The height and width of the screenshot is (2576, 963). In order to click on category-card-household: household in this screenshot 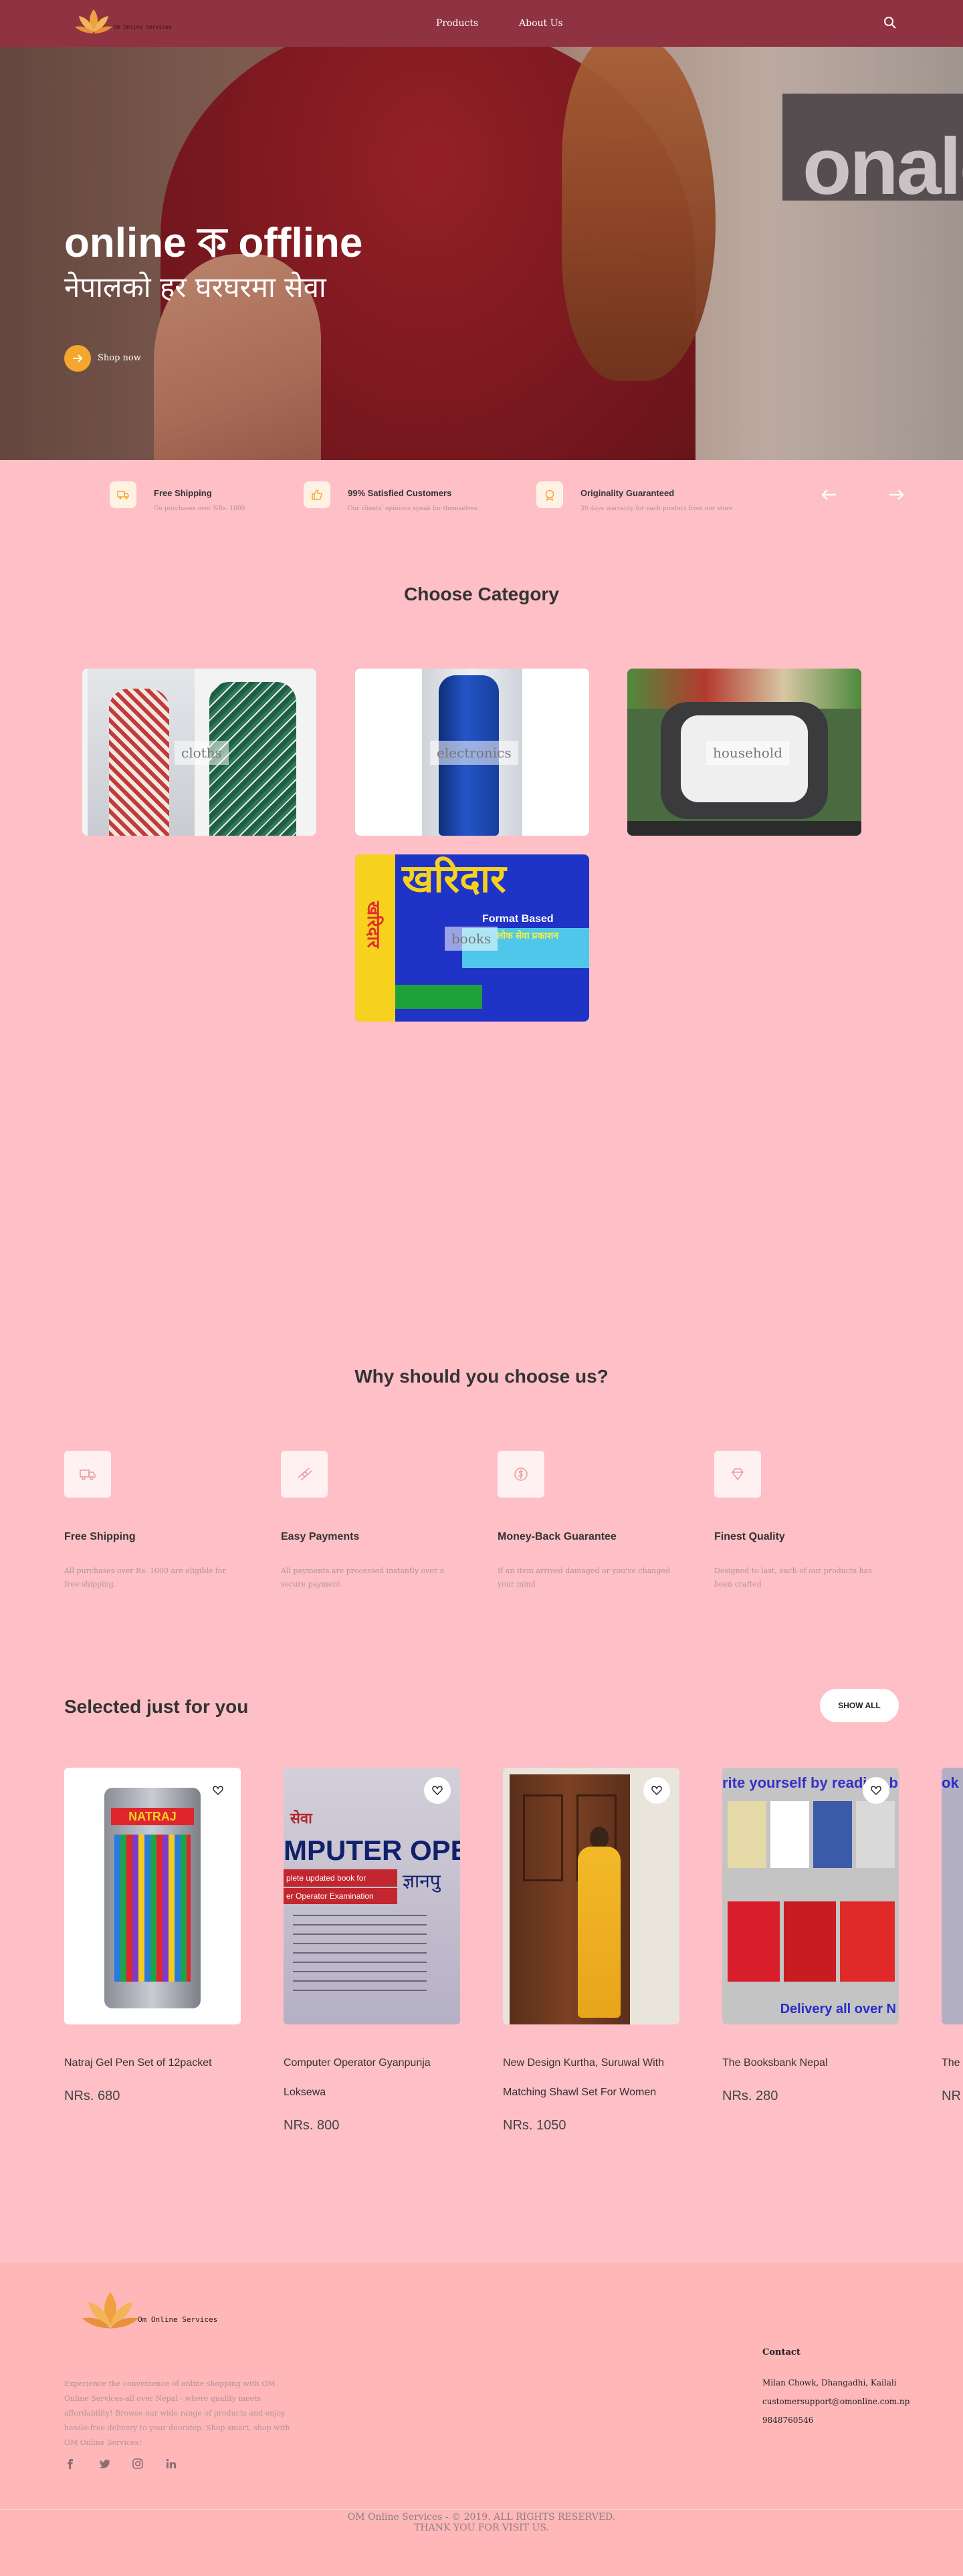, I will do `click(744, 752)`.